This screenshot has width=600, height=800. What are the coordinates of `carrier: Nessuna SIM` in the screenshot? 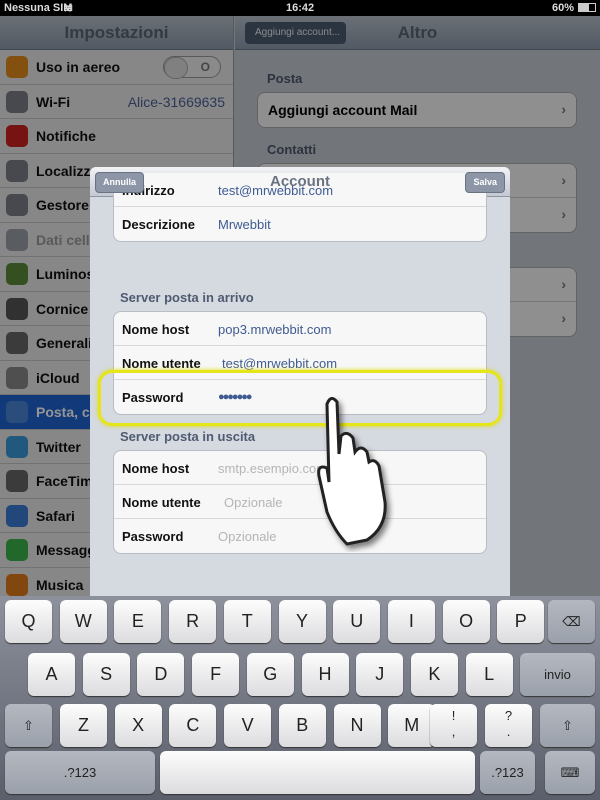 It's located at (38, 8).